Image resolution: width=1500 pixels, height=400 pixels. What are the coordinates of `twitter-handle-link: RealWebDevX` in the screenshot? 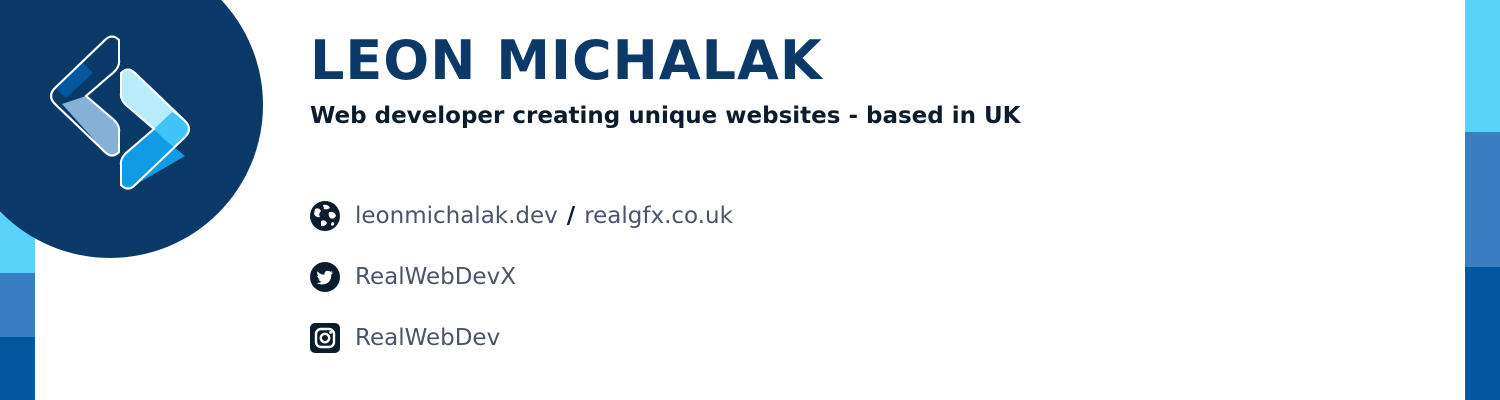 It's located at (435, 277).